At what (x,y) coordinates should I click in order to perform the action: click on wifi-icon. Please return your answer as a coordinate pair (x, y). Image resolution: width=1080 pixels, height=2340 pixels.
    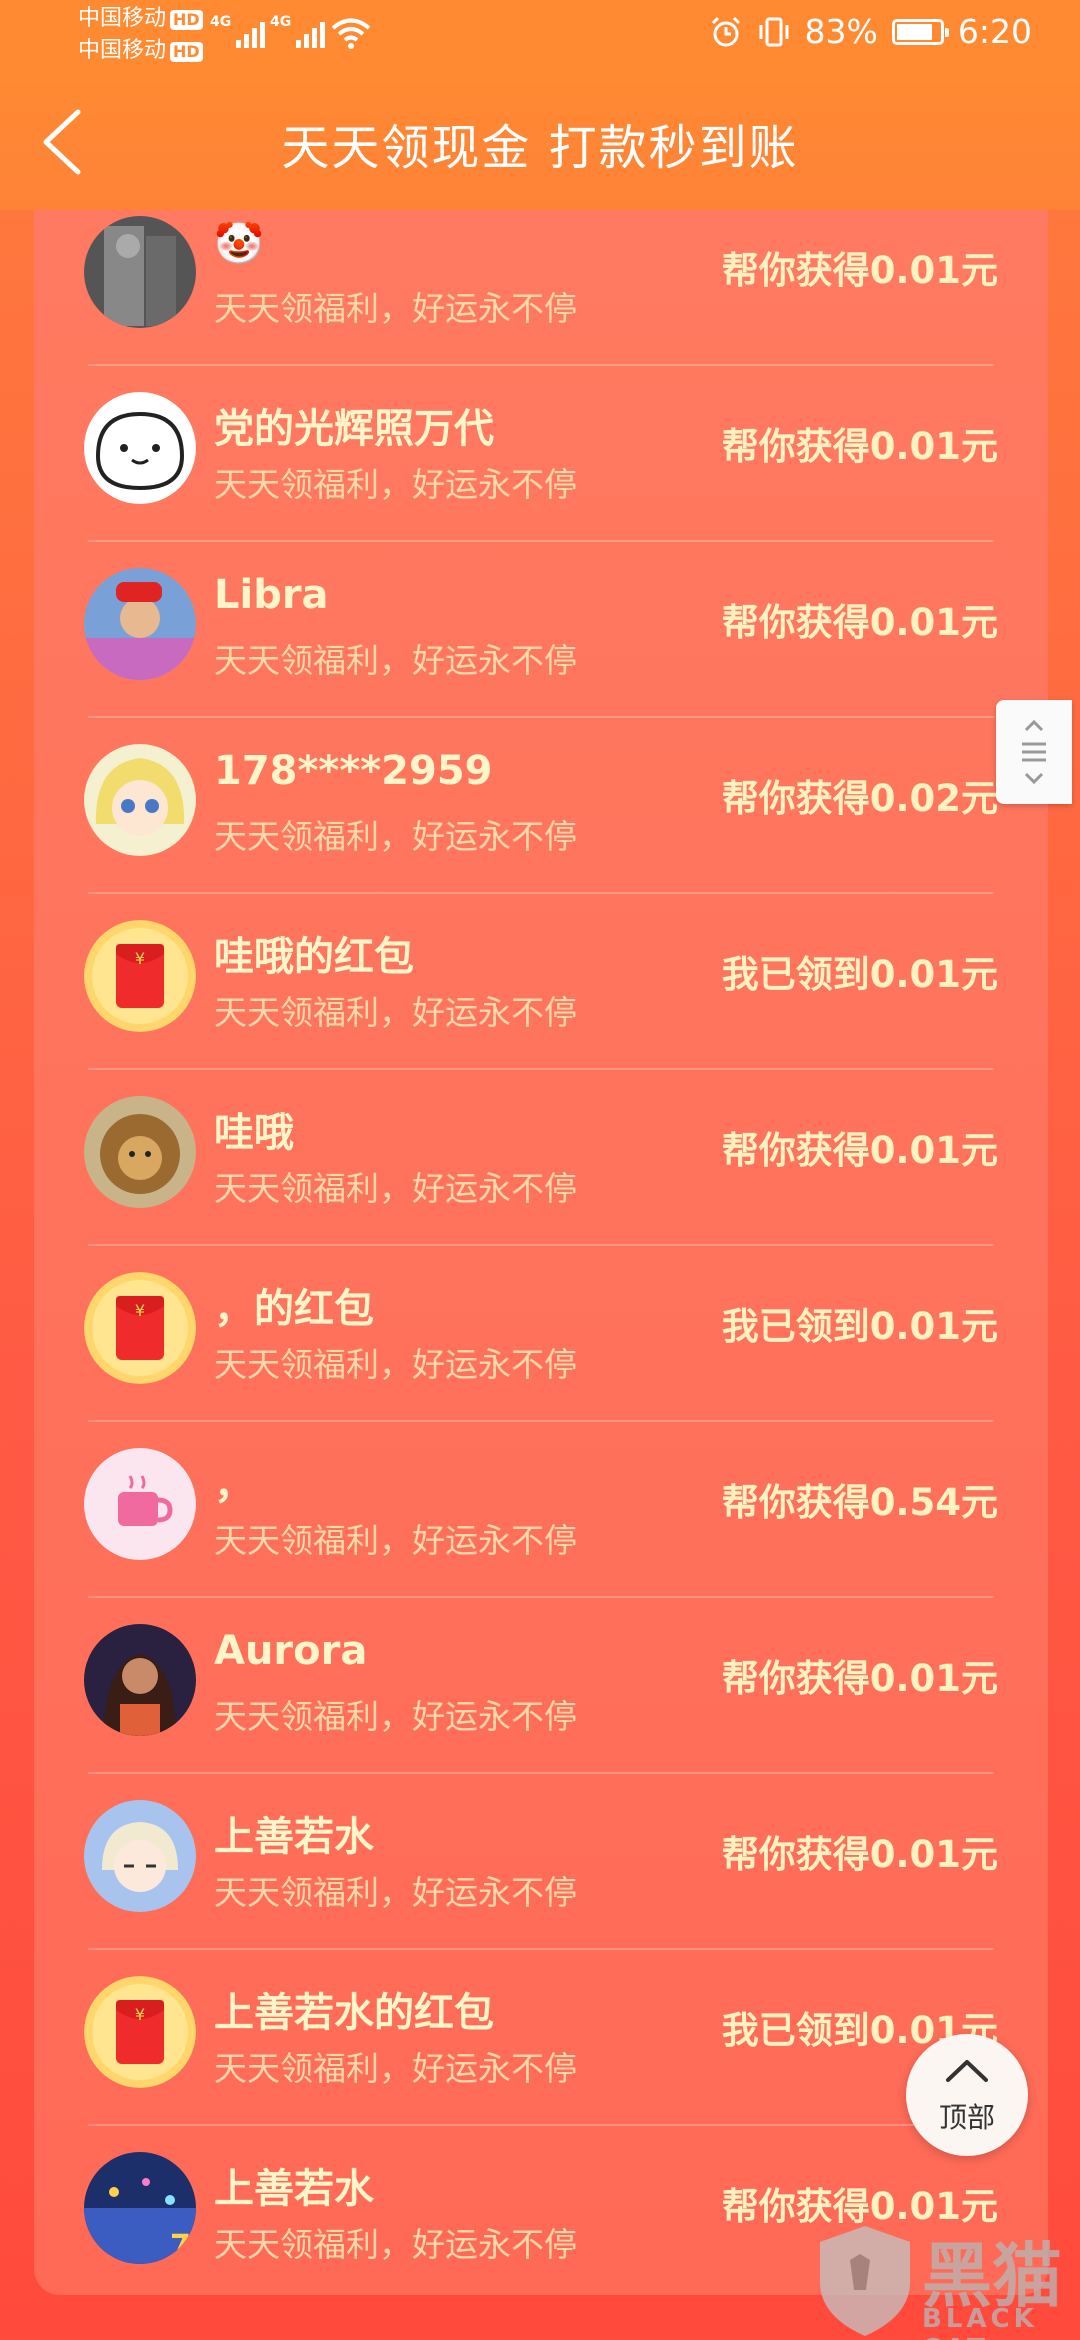
    Looking at the image, I should click on (351, 33).